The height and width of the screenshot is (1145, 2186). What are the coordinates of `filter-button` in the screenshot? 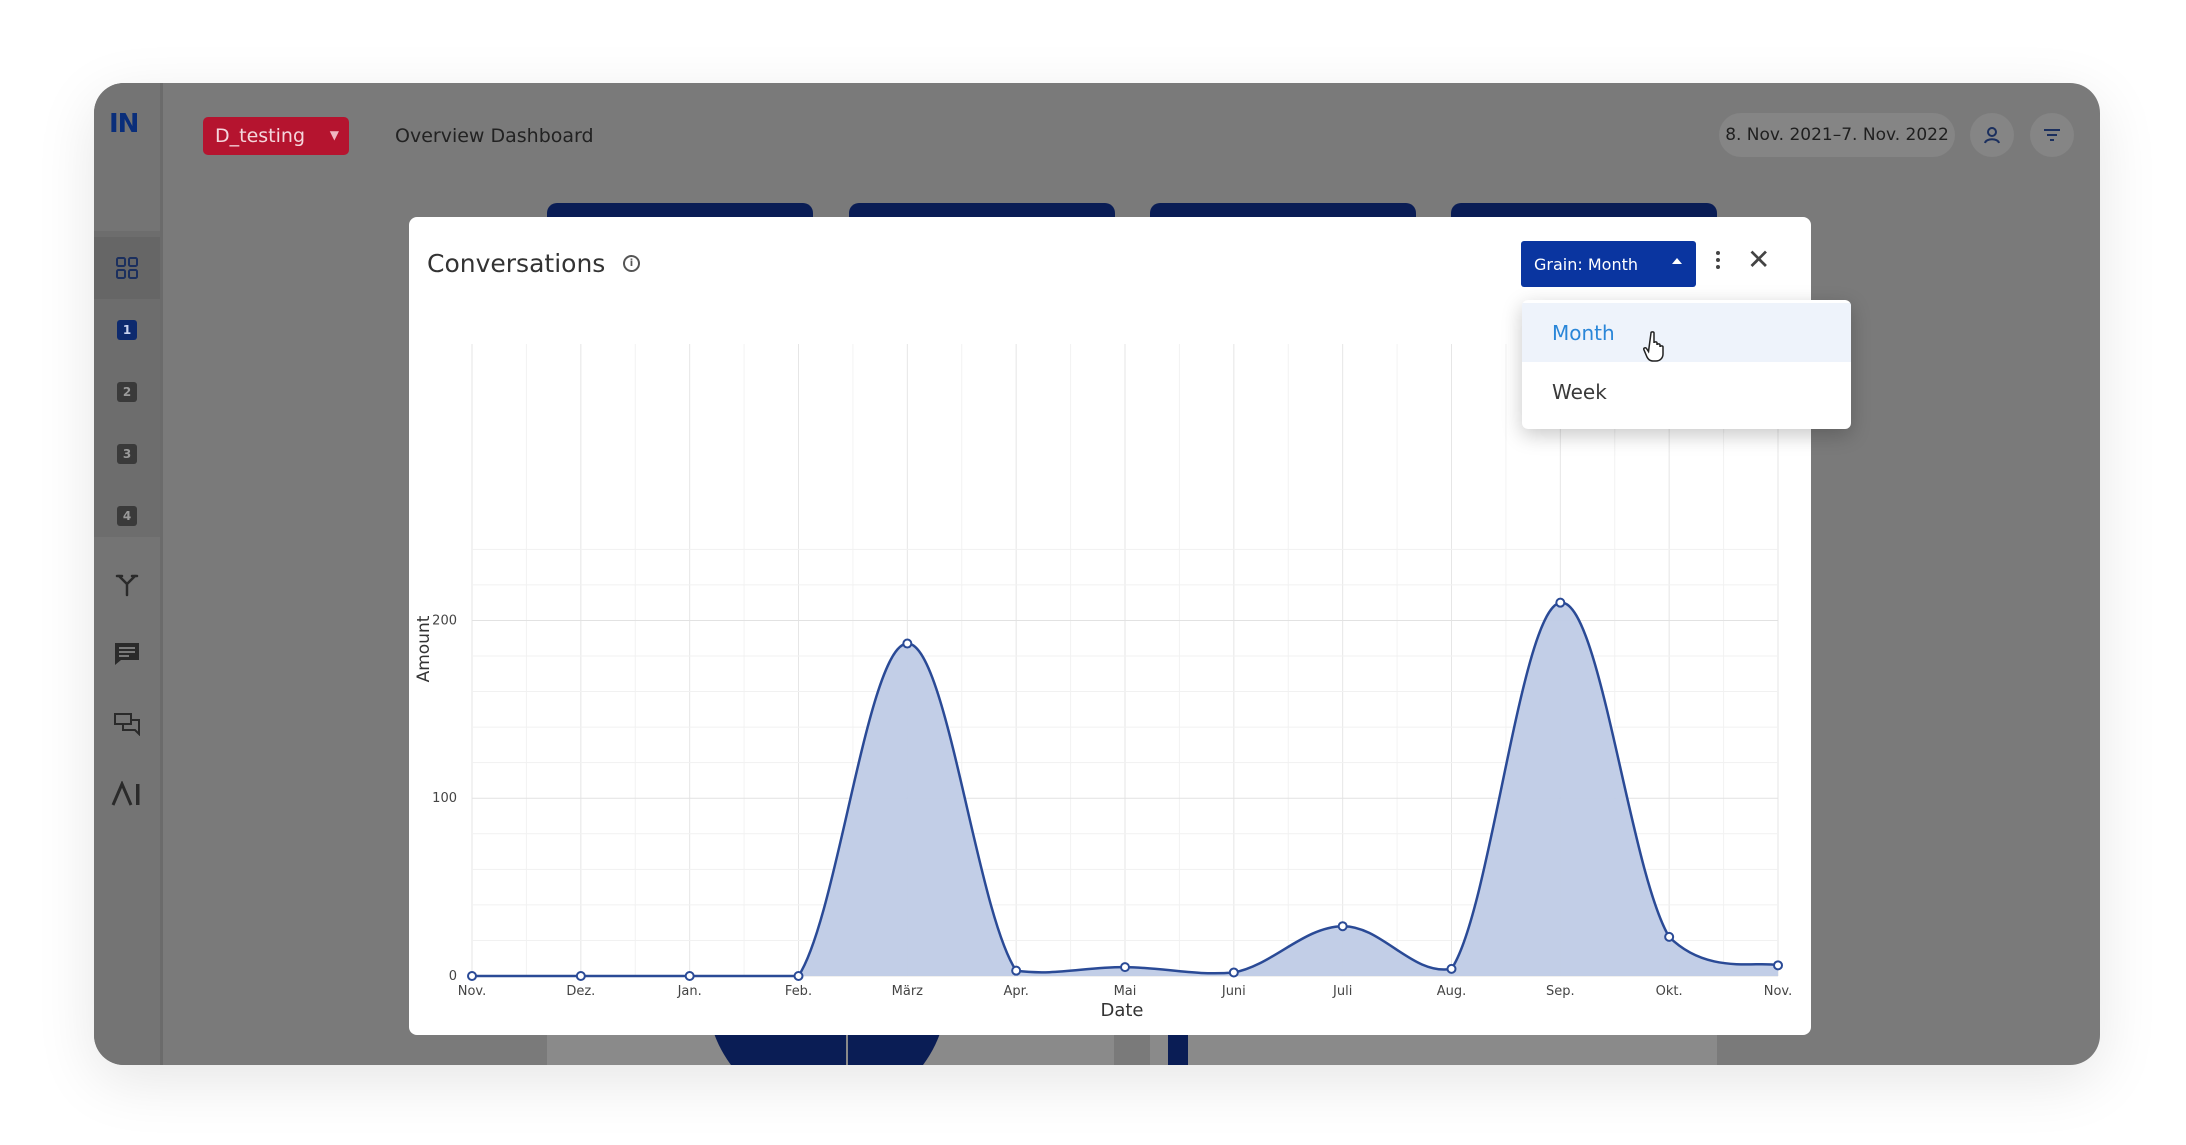 It's located at (2052, 135).